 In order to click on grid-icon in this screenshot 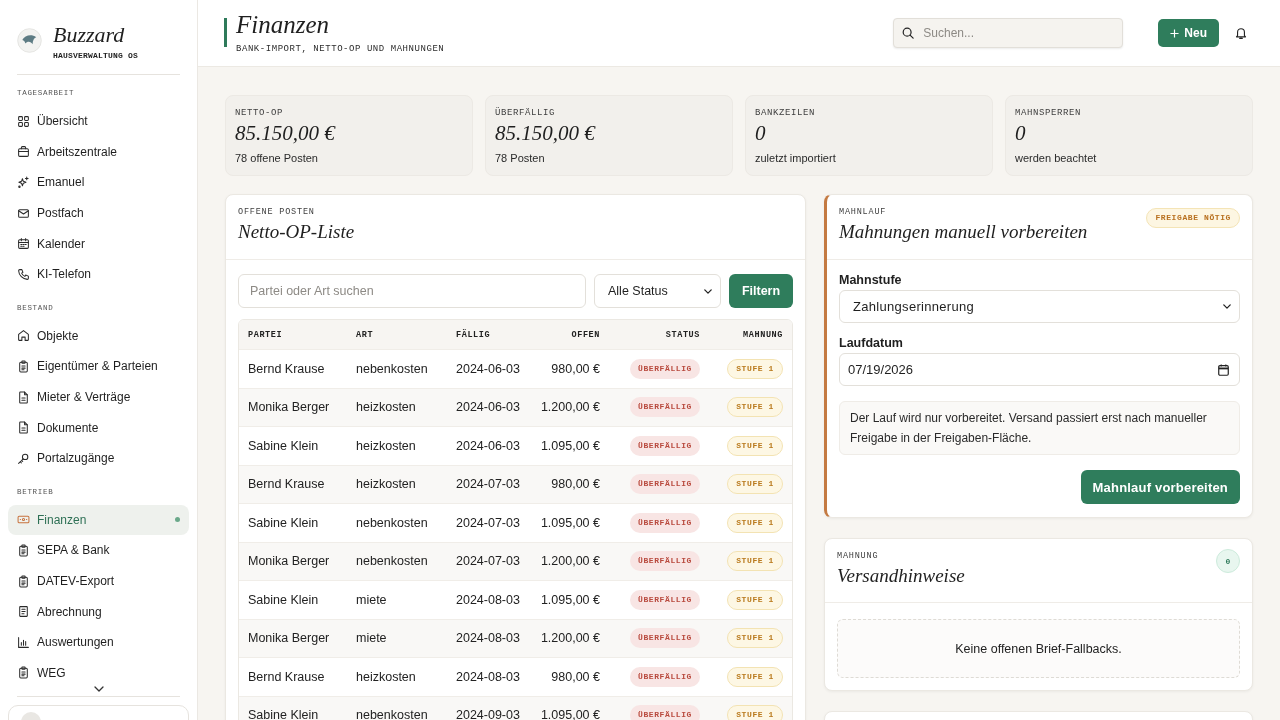, I will do `click(23, 121)`.